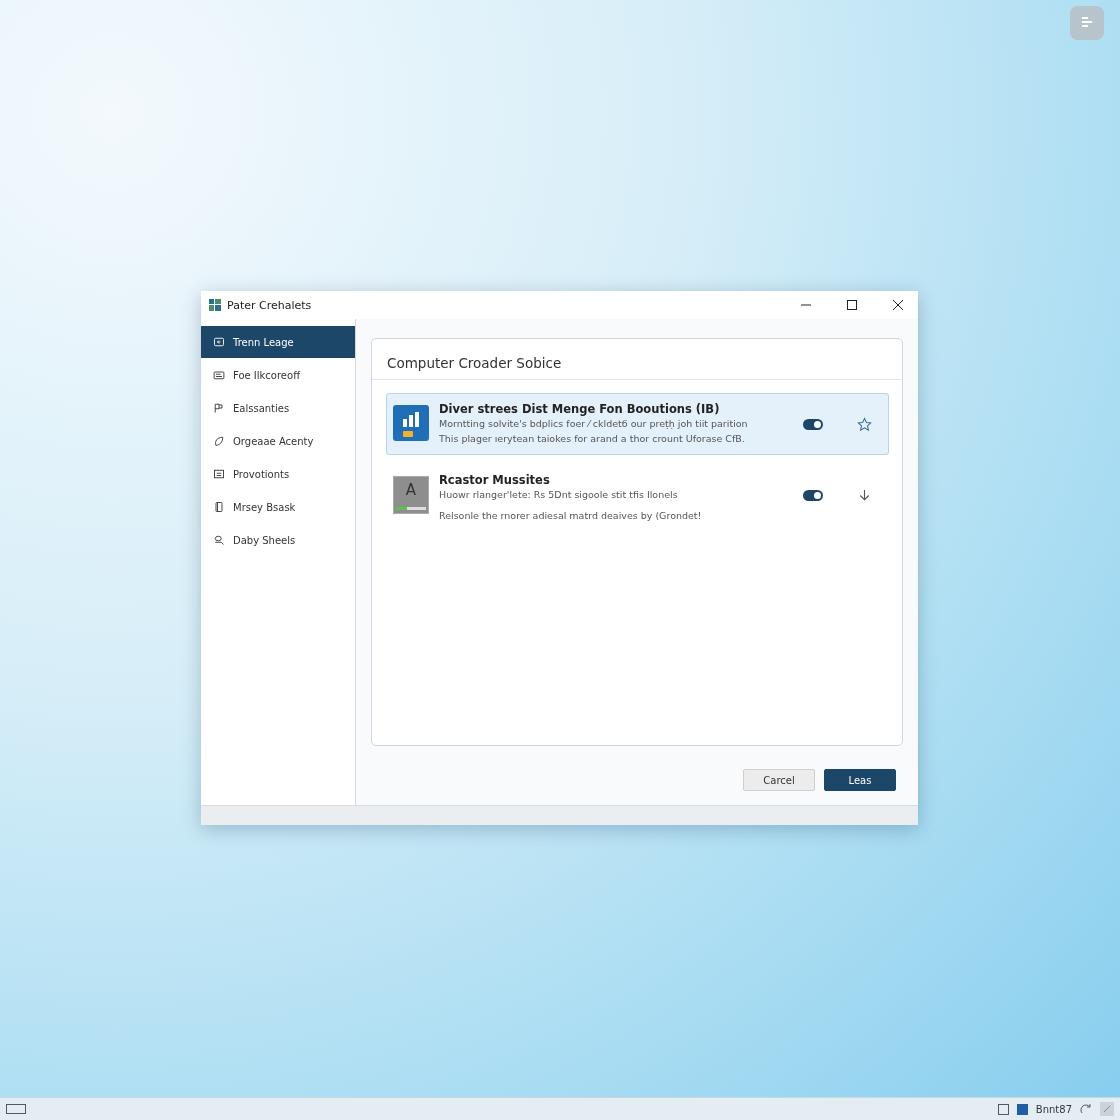 This screenshot has height=1120, width=1120. What do you see at coordinates (571, 516) in the screenshot?
I see `item-description: Relsonle the rnorer adiesal matrd deaives by (Grondet!` at bounding box center [571, 516].